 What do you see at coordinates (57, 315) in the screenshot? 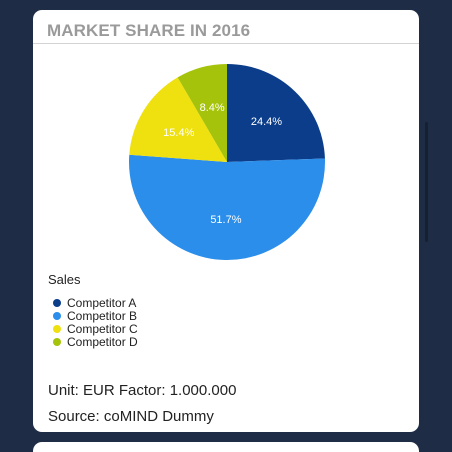
I see `legend-marker-b` at bounding box center [57, 315].